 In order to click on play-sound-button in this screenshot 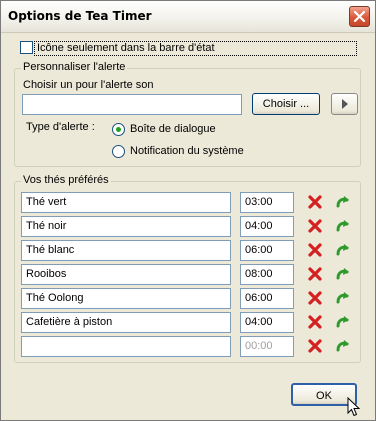, I will do `click(344, 104)`.